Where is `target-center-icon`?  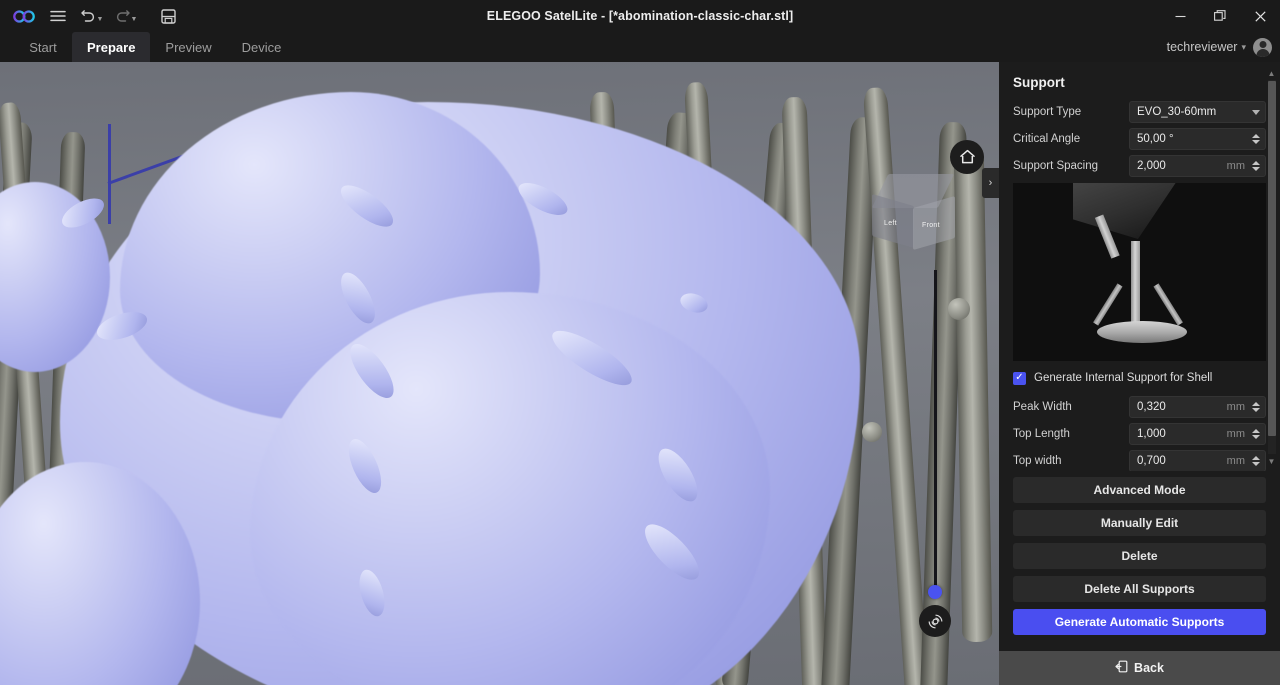
target-center-icon is located at coordinates (935, 621).